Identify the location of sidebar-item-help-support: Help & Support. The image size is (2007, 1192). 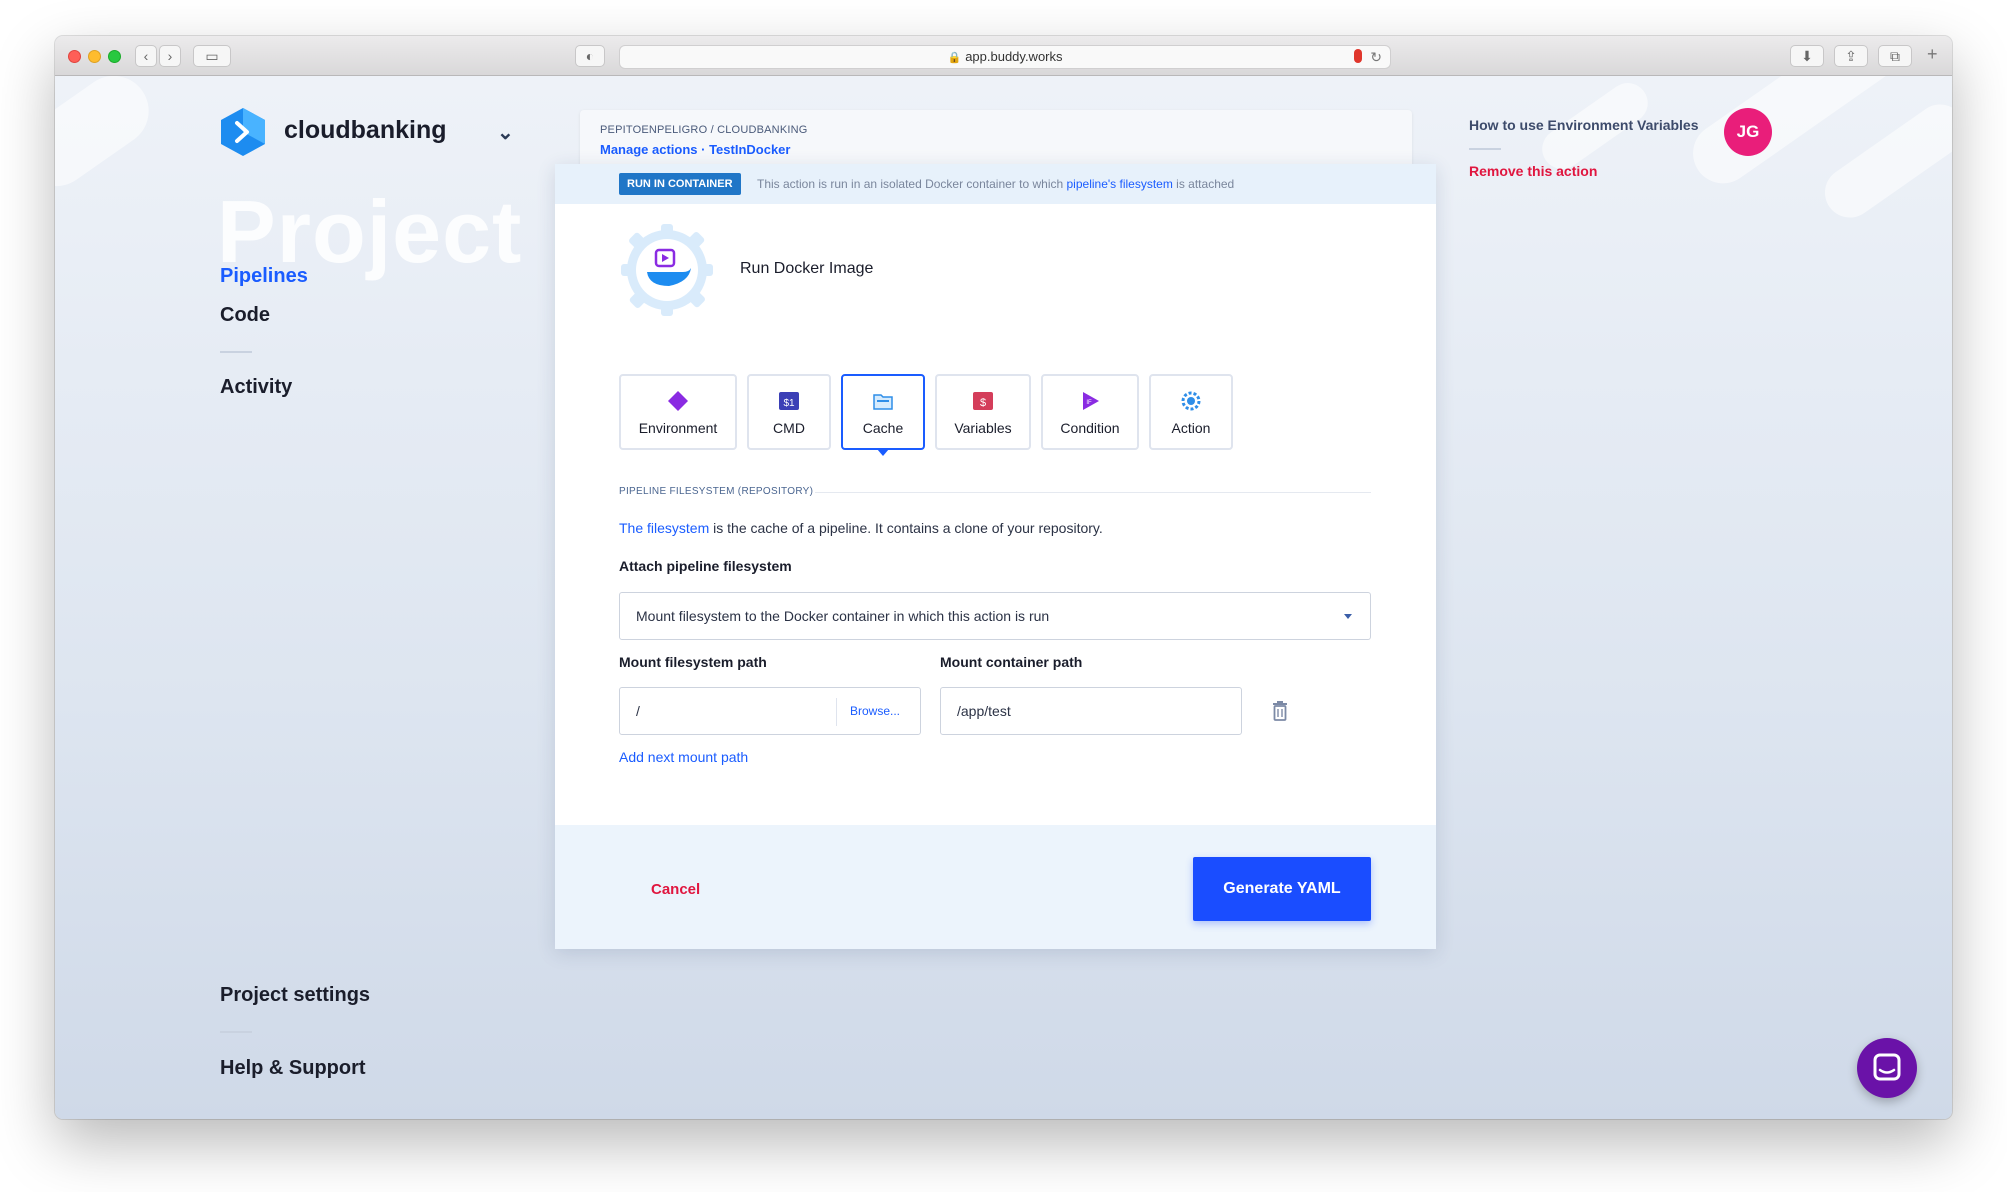
(293, 1068).